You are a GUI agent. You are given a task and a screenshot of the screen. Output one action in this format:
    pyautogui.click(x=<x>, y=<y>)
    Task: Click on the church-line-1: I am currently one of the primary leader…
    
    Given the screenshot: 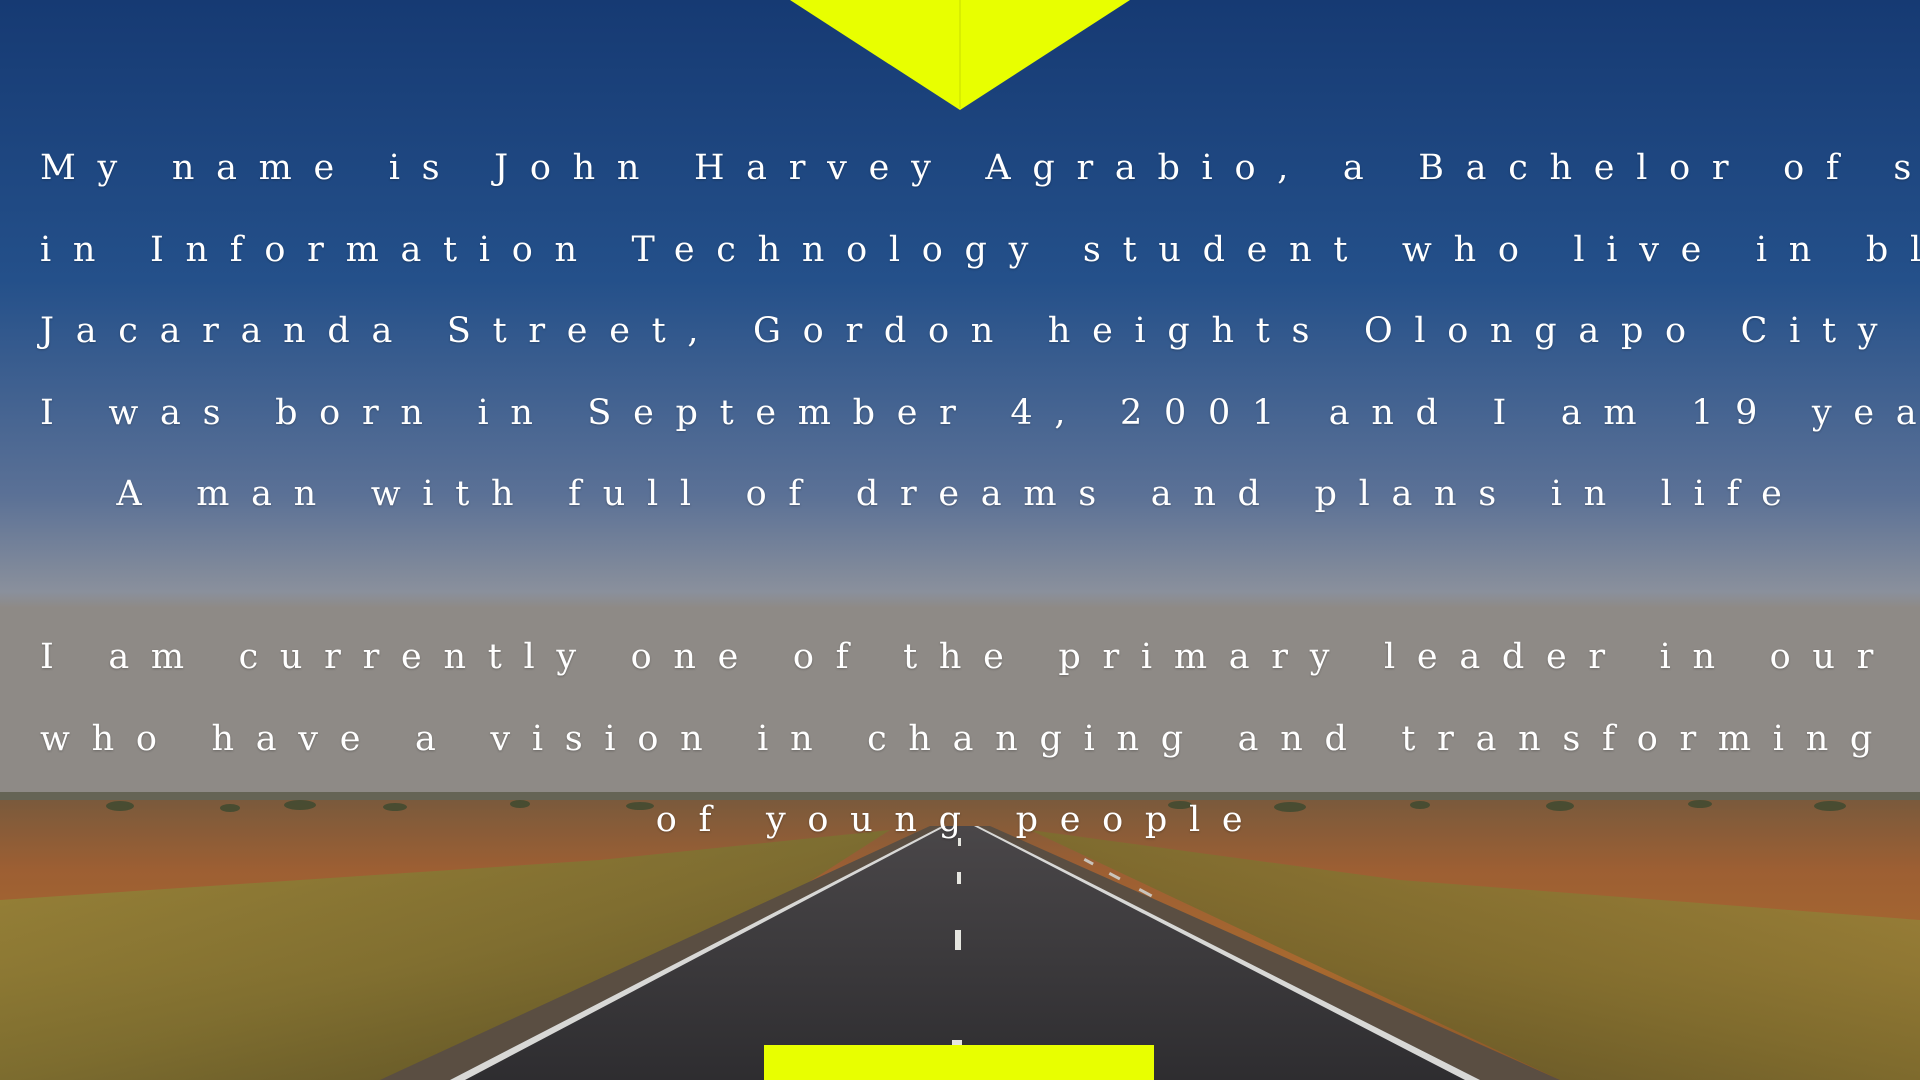 What is the action you would take?
    pyautogui.click(x=980, y=657)
    